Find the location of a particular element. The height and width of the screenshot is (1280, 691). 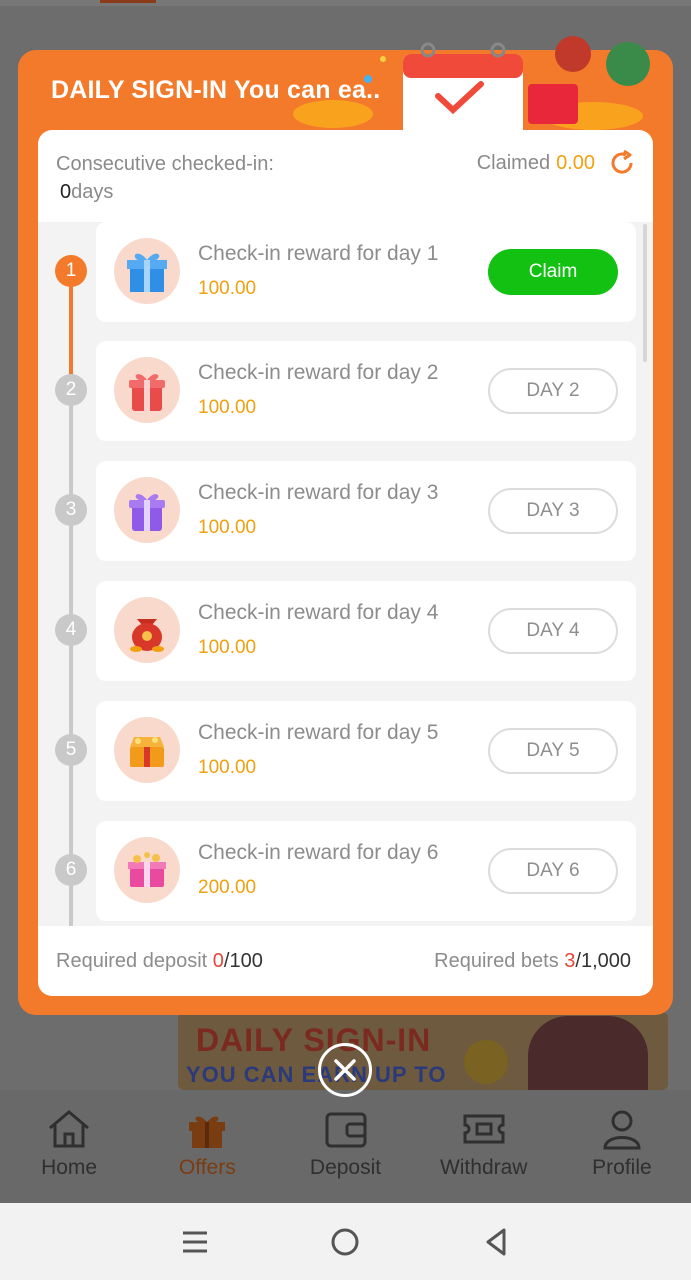

daily-signin-banner: DAILY SIGN-IN YOU CAN EARN UP TO is located at coordinates (423, 1051).